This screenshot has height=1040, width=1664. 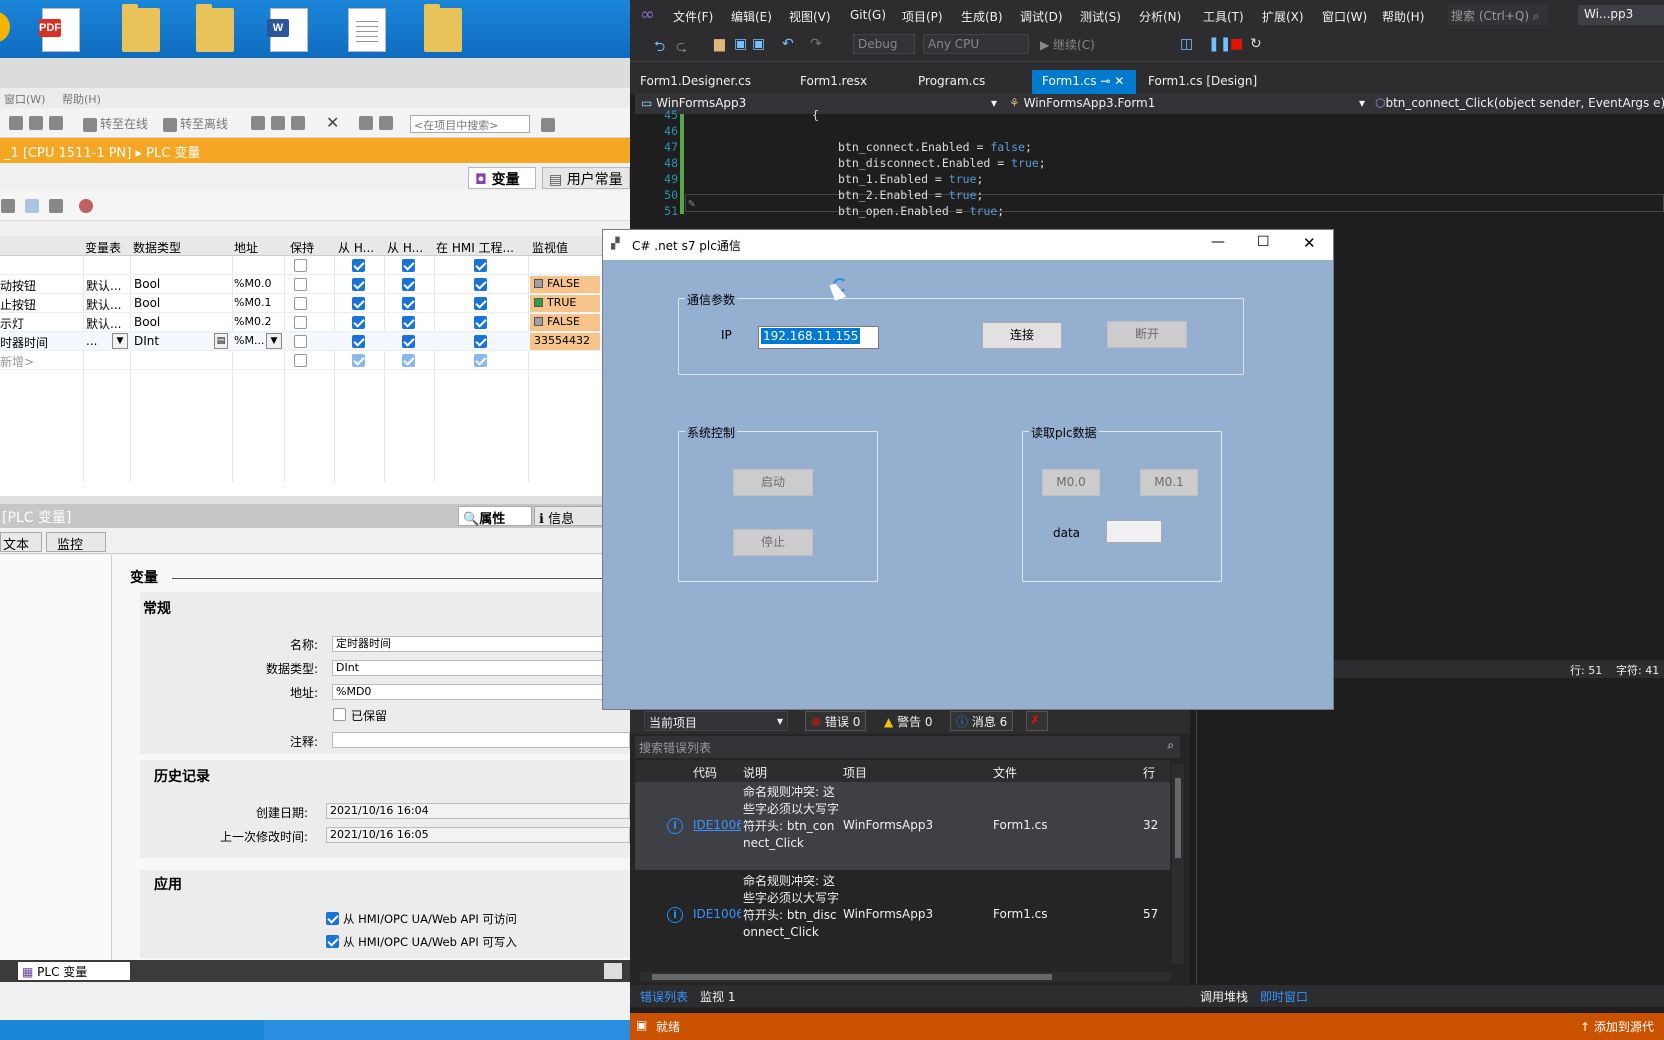 What do you see at coordinates (367, 30) in the screenshot?
I see `text-file-icon` at bounding box center [367, 30].